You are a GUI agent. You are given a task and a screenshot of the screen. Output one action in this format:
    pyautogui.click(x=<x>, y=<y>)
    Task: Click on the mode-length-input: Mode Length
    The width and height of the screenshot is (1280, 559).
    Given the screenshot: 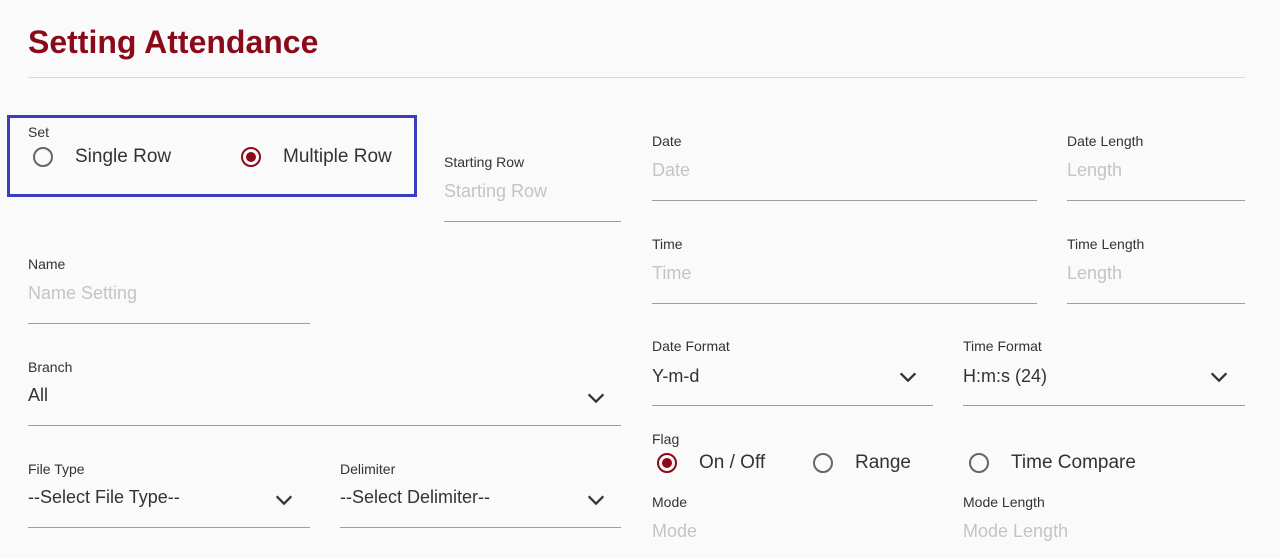 What is the action you would take?
    pyautogui.click(x=1015, y=531)
    